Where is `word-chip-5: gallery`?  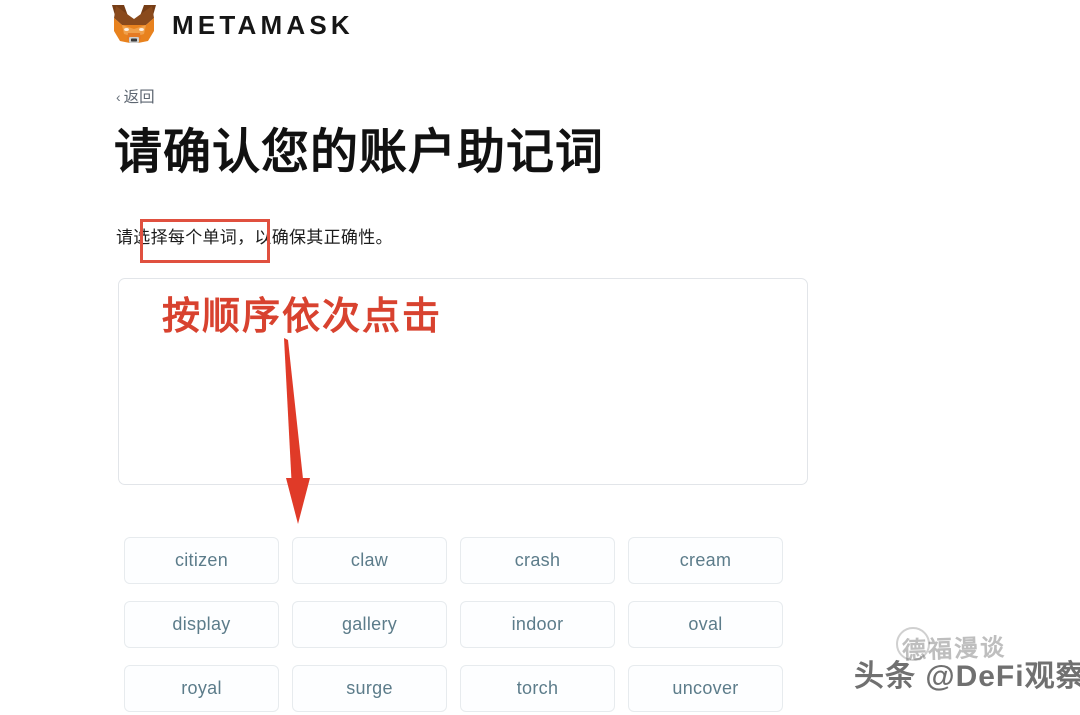 word-chip-5: gallery is located at coordinates (369, 624).